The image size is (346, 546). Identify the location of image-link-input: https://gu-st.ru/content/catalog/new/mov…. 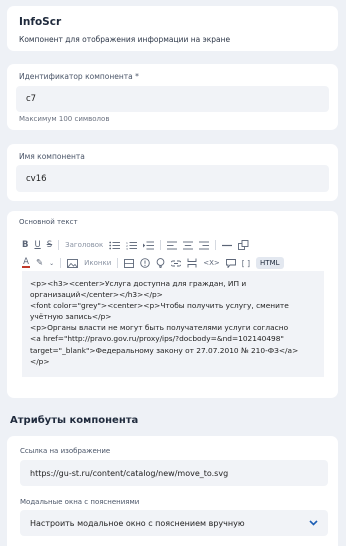
(174, 473).